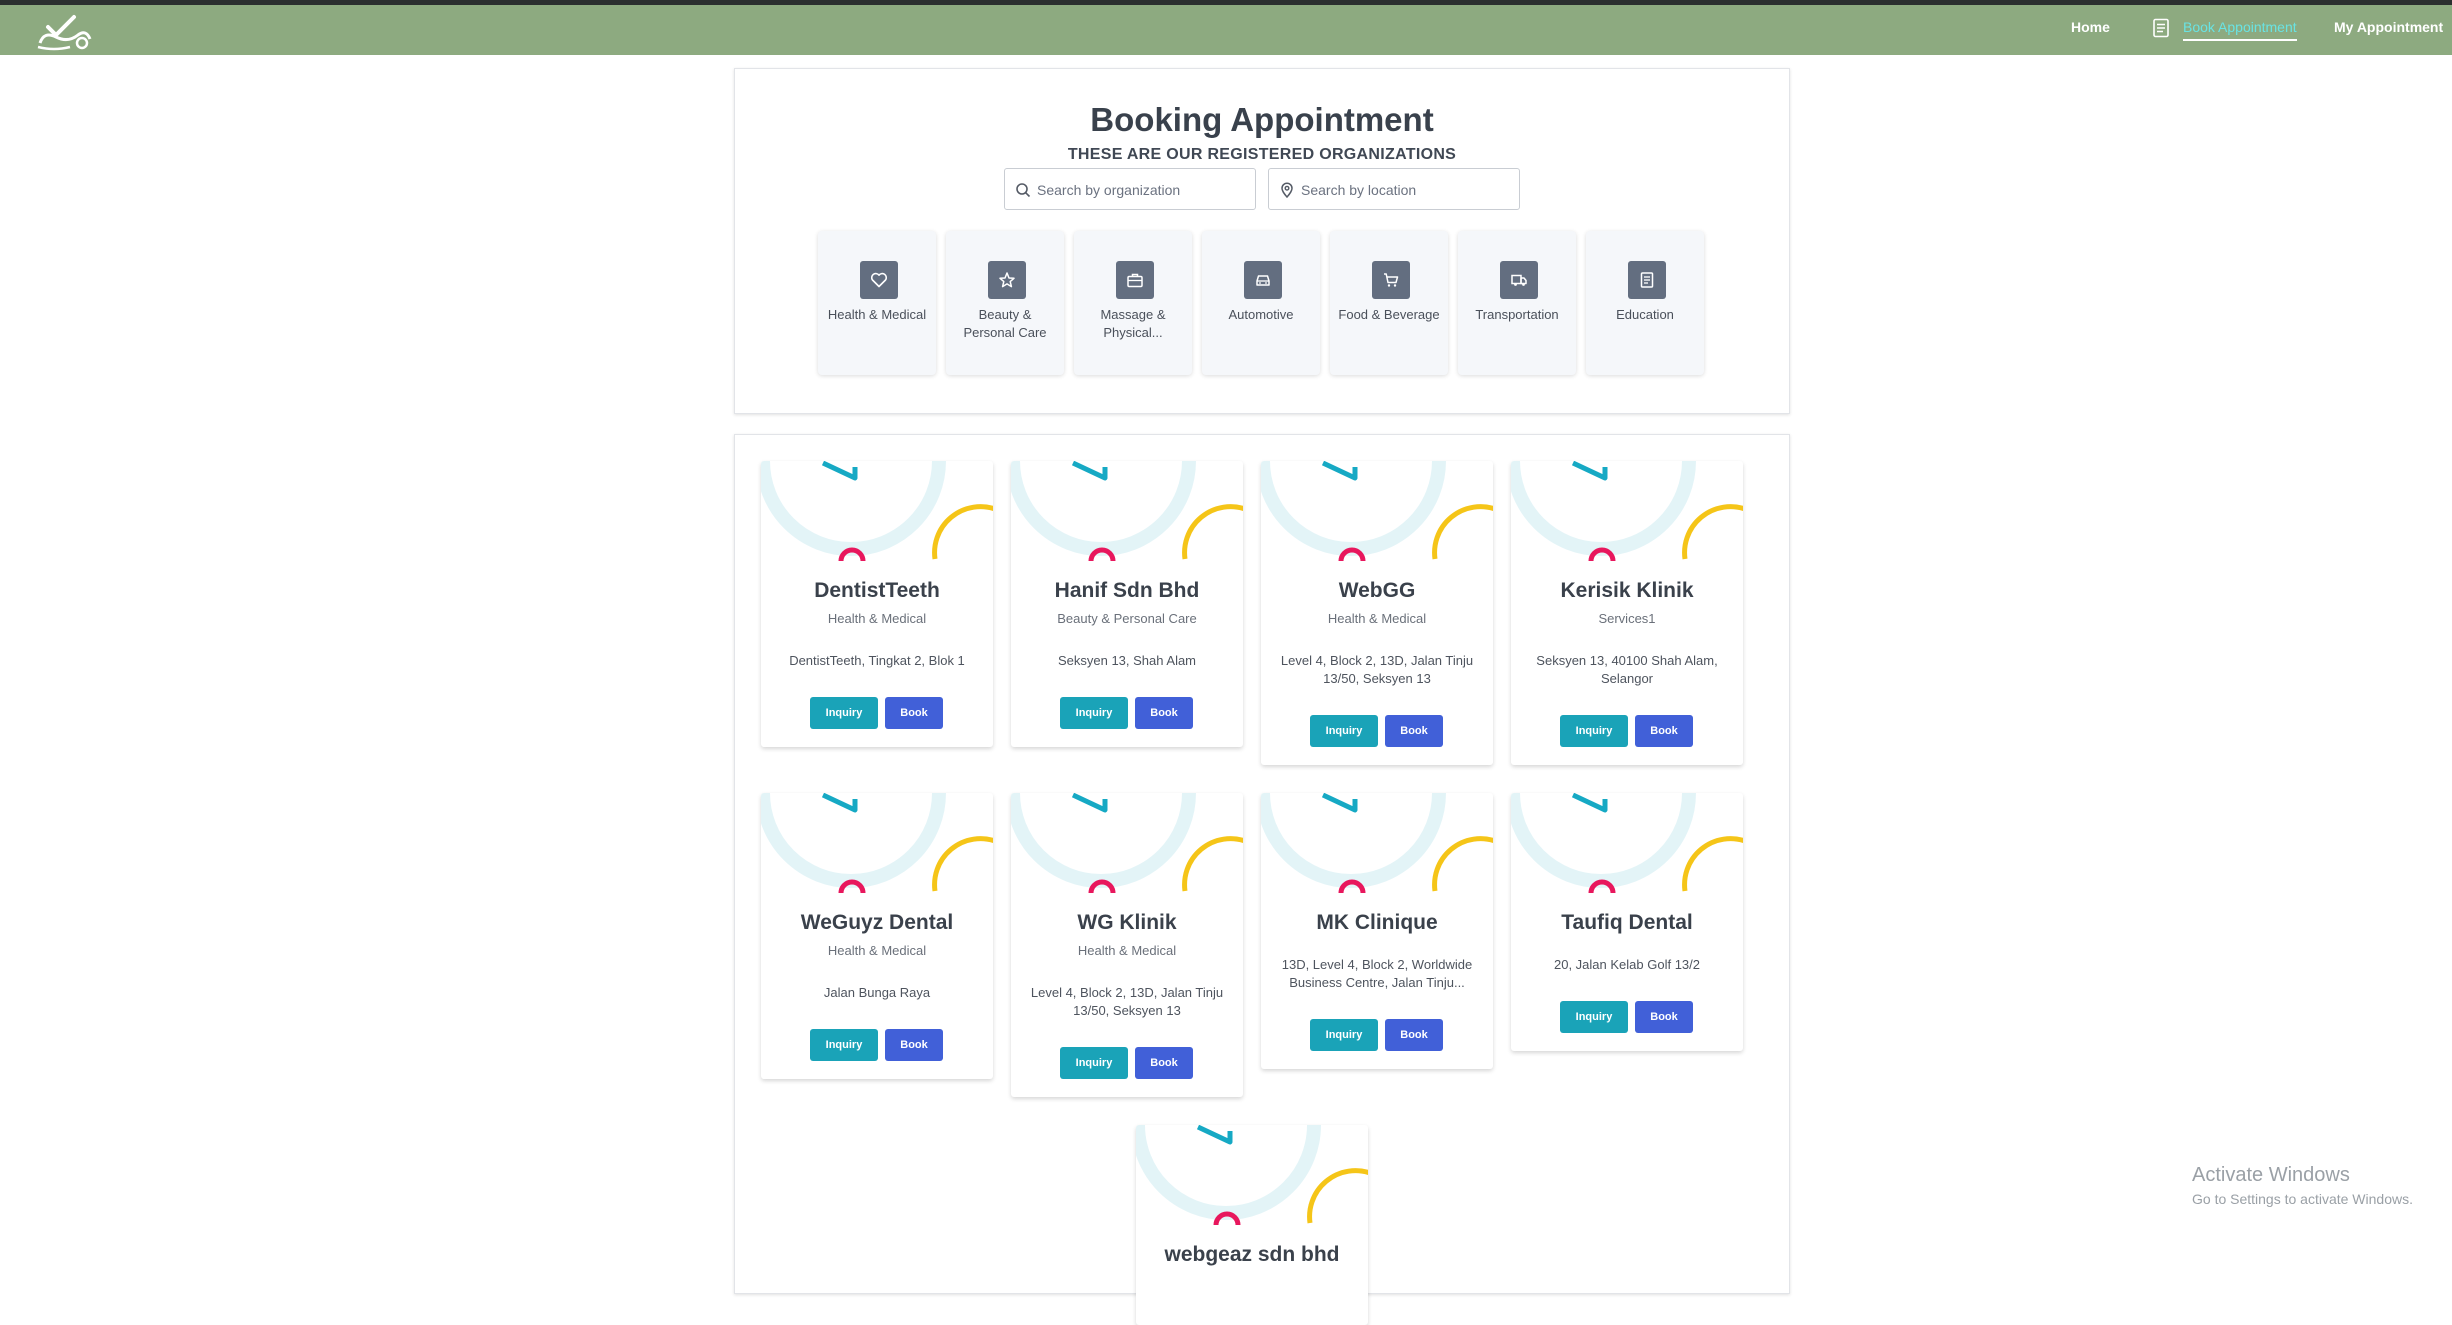 The width and height of the screenshot is (2452, 1325). I want to click on page-title: Booking Appointment, so click(1262, 119).